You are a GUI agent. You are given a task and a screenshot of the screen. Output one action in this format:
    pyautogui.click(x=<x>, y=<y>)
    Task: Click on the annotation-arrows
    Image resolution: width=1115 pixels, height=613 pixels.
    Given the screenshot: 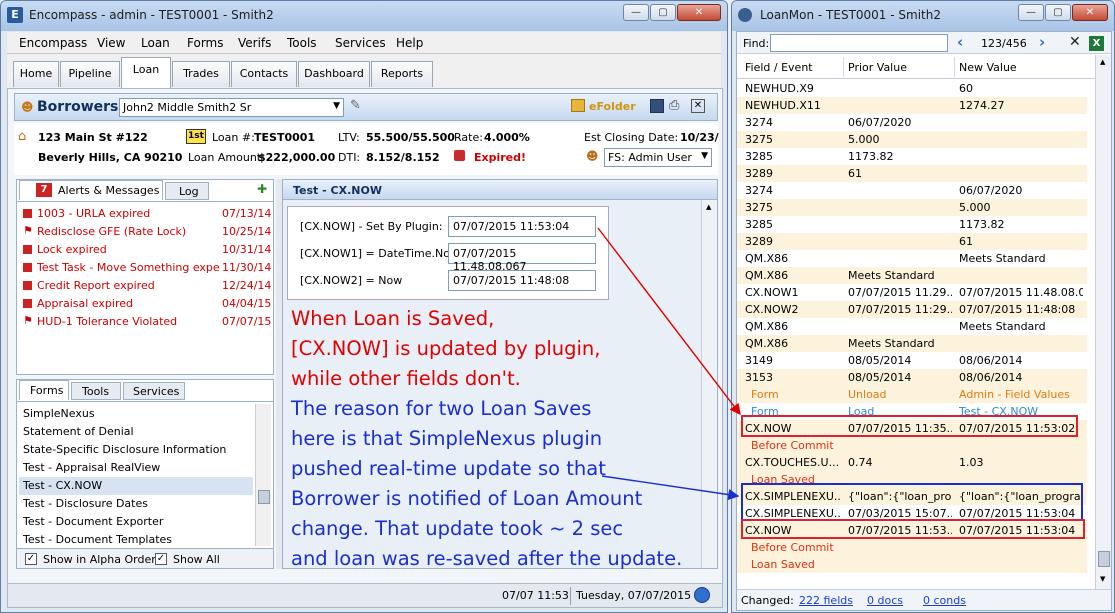 What is the action you would take?
    pyautogui.click(x=669, y=364)
    